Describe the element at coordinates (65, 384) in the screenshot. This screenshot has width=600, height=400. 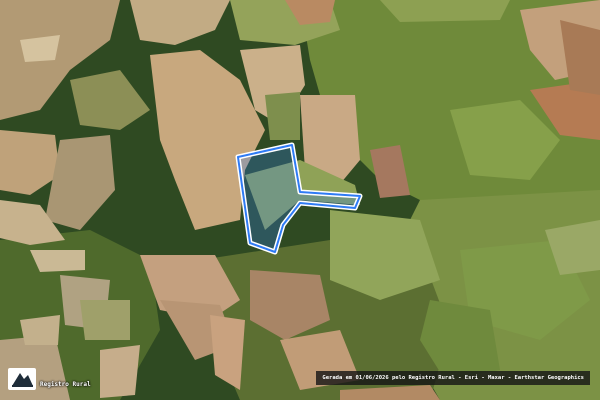
I see `registro-rural-logo-text: Registro Rural` at that location.